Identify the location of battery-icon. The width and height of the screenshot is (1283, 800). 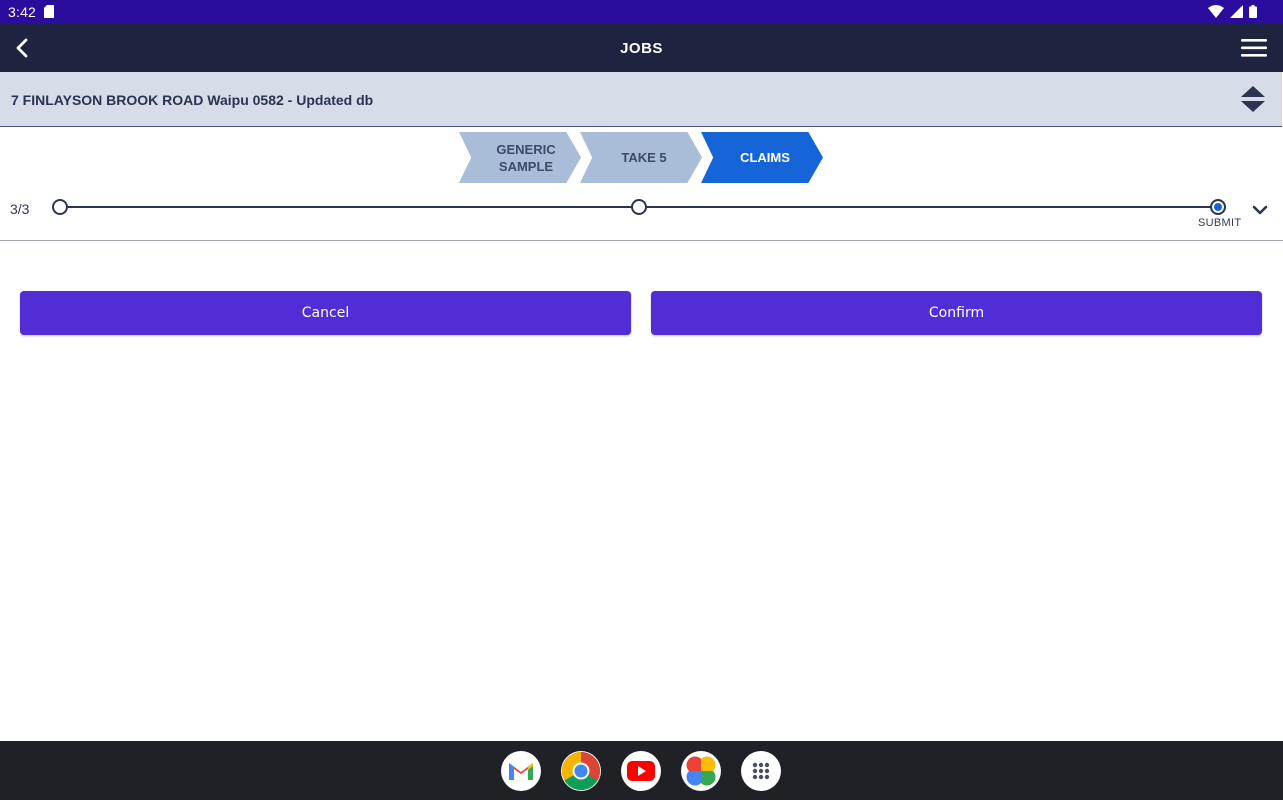
(1253, 11).